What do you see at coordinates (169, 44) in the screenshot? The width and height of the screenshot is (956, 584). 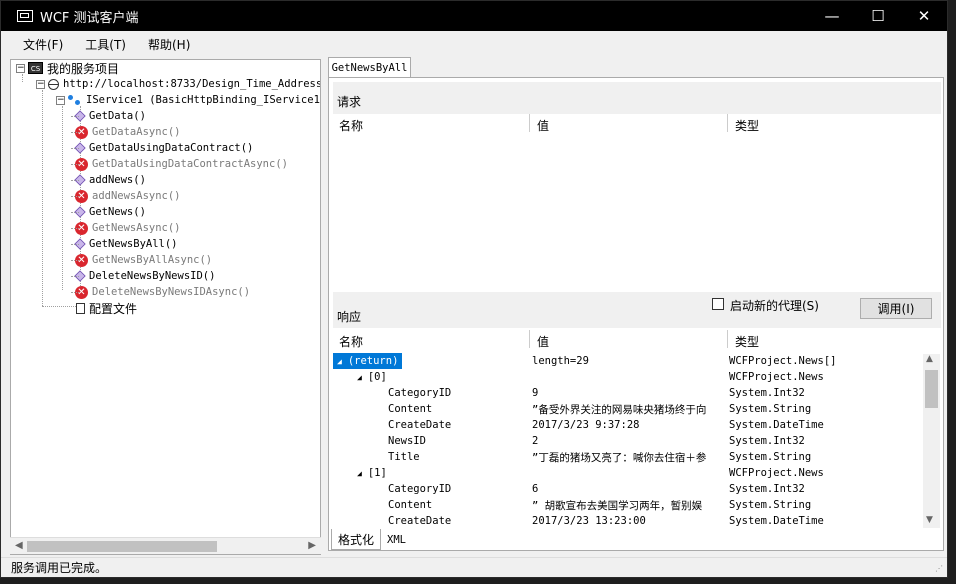 I see `menu-help: 帮助(H)` at bounding box center [169, 44].